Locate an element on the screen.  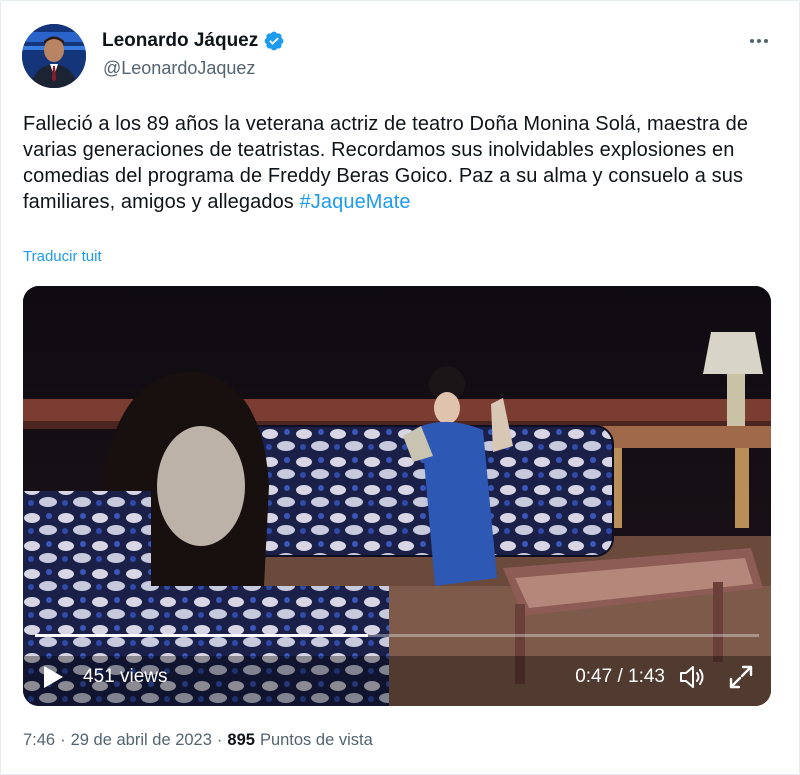
video-timecode: 0:47 / 1:43 is located at coordinates (620, 676).